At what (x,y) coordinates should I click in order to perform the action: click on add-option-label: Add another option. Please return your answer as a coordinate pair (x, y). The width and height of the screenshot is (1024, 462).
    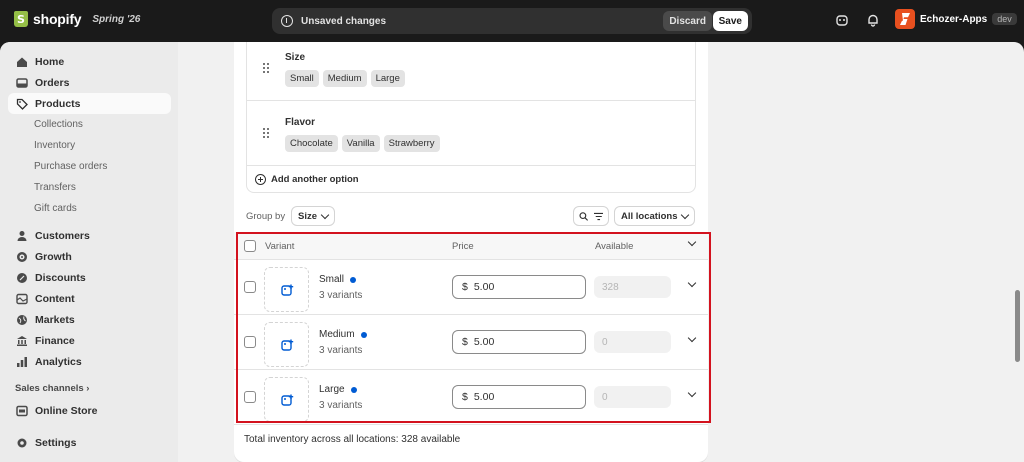
    Looking at the image, I should click on (315, 179).